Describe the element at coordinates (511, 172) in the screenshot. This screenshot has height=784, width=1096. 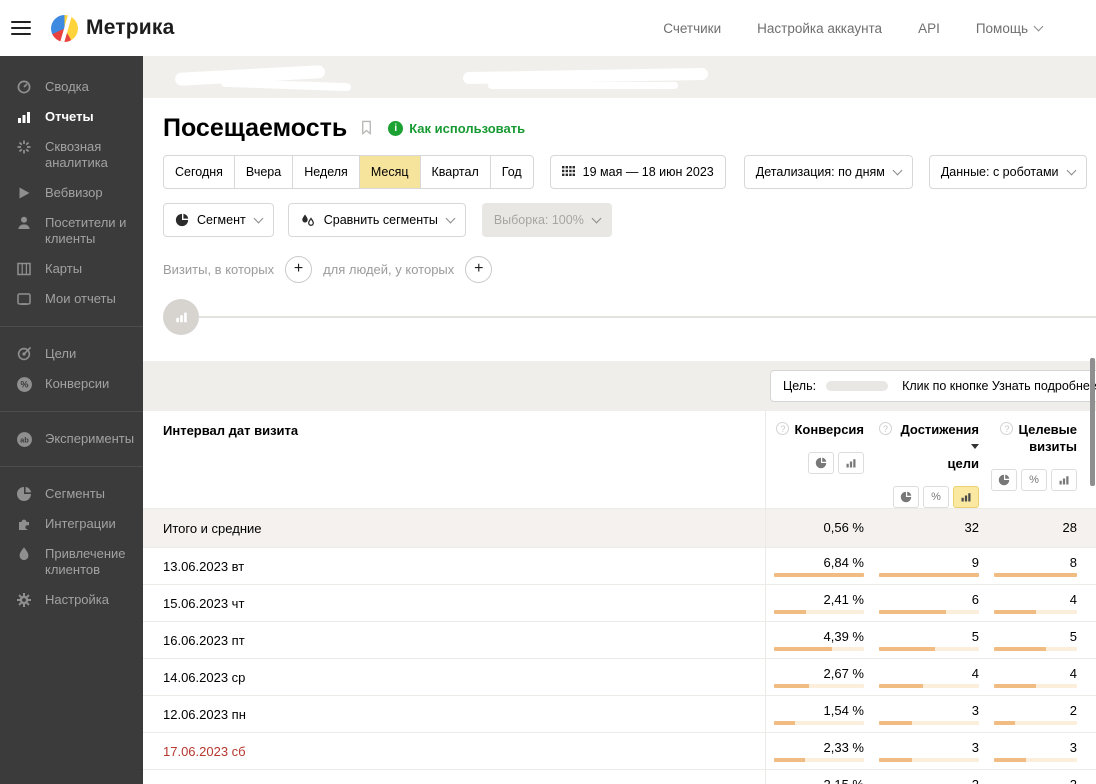
I see `period-year-button: Год` at that location.